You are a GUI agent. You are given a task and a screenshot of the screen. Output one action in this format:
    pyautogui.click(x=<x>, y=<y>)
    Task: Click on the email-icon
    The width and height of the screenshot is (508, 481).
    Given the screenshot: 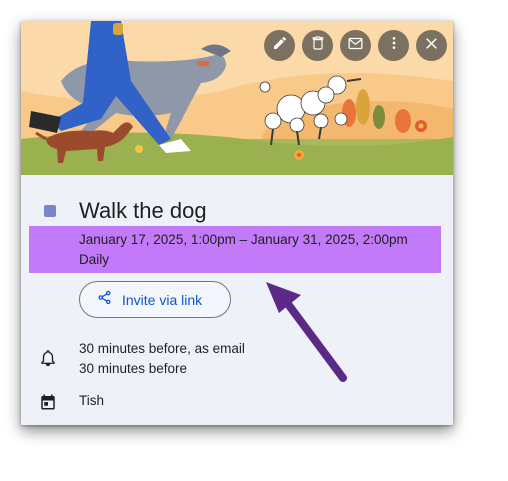 What is the action you would take?
    pyautogui.click(x=355, y=46)
    